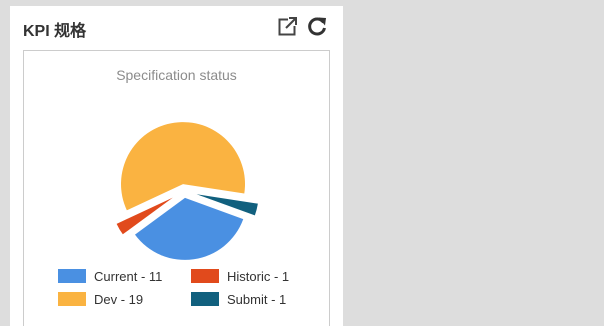 The height and width of the screenshot is (326, 604). I want to click on refresh-icon, so click(317, 26).